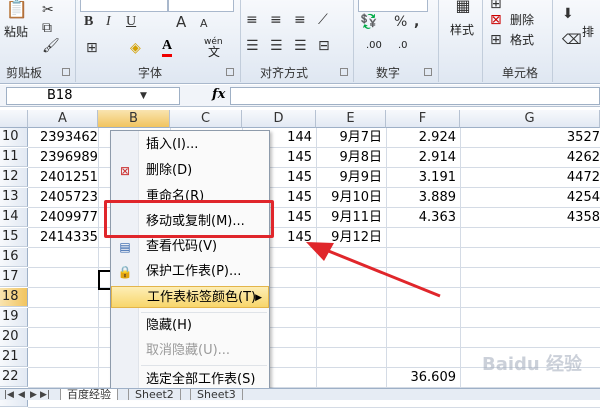  Describe the element at coordinates (522, 20) in the screenshot. I see `delete-cells-label: 删除` at that location.